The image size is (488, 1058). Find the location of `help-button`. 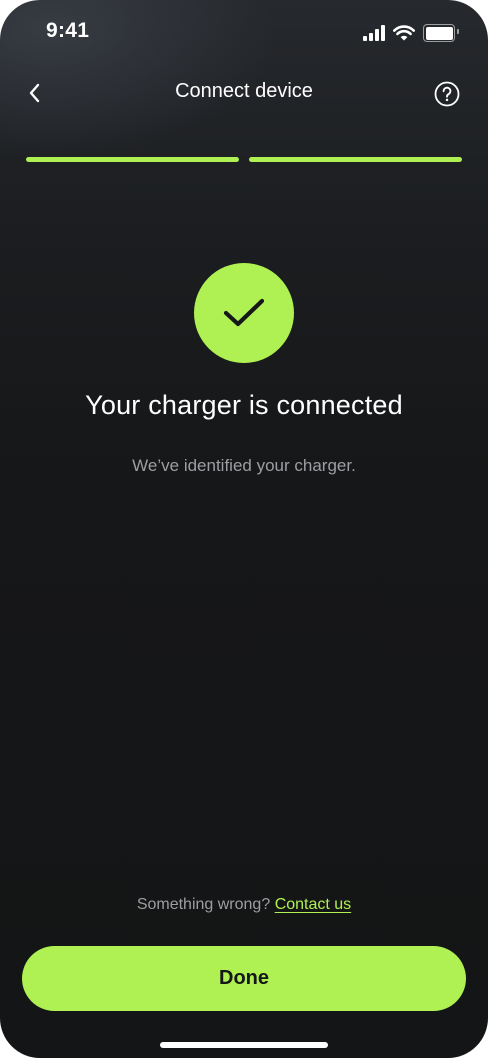

help-button is located at coordinates (447, 94).